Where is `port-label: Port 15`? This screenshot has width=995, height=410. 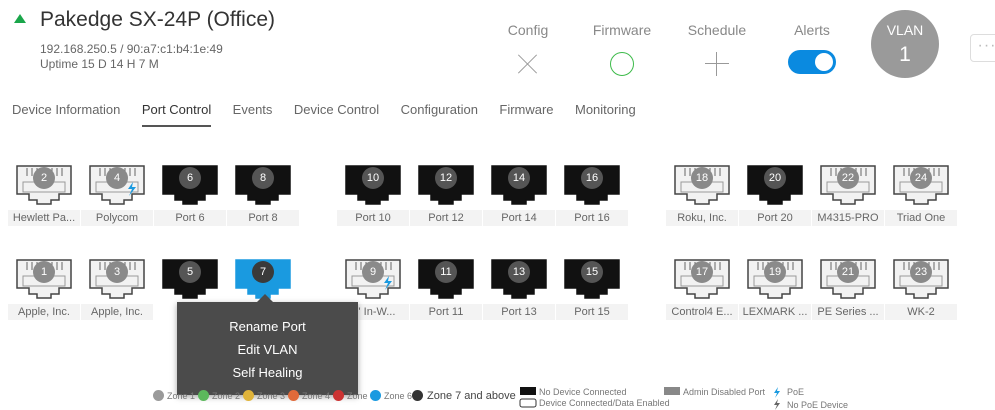 port-label: Port 15 is located at coordinates (592, 312).